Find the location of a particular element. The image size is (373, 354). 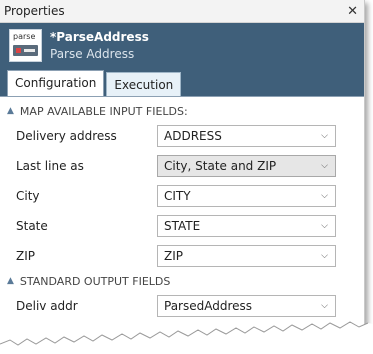

field-label: Deliv addr is located at coordinates (47, 306).